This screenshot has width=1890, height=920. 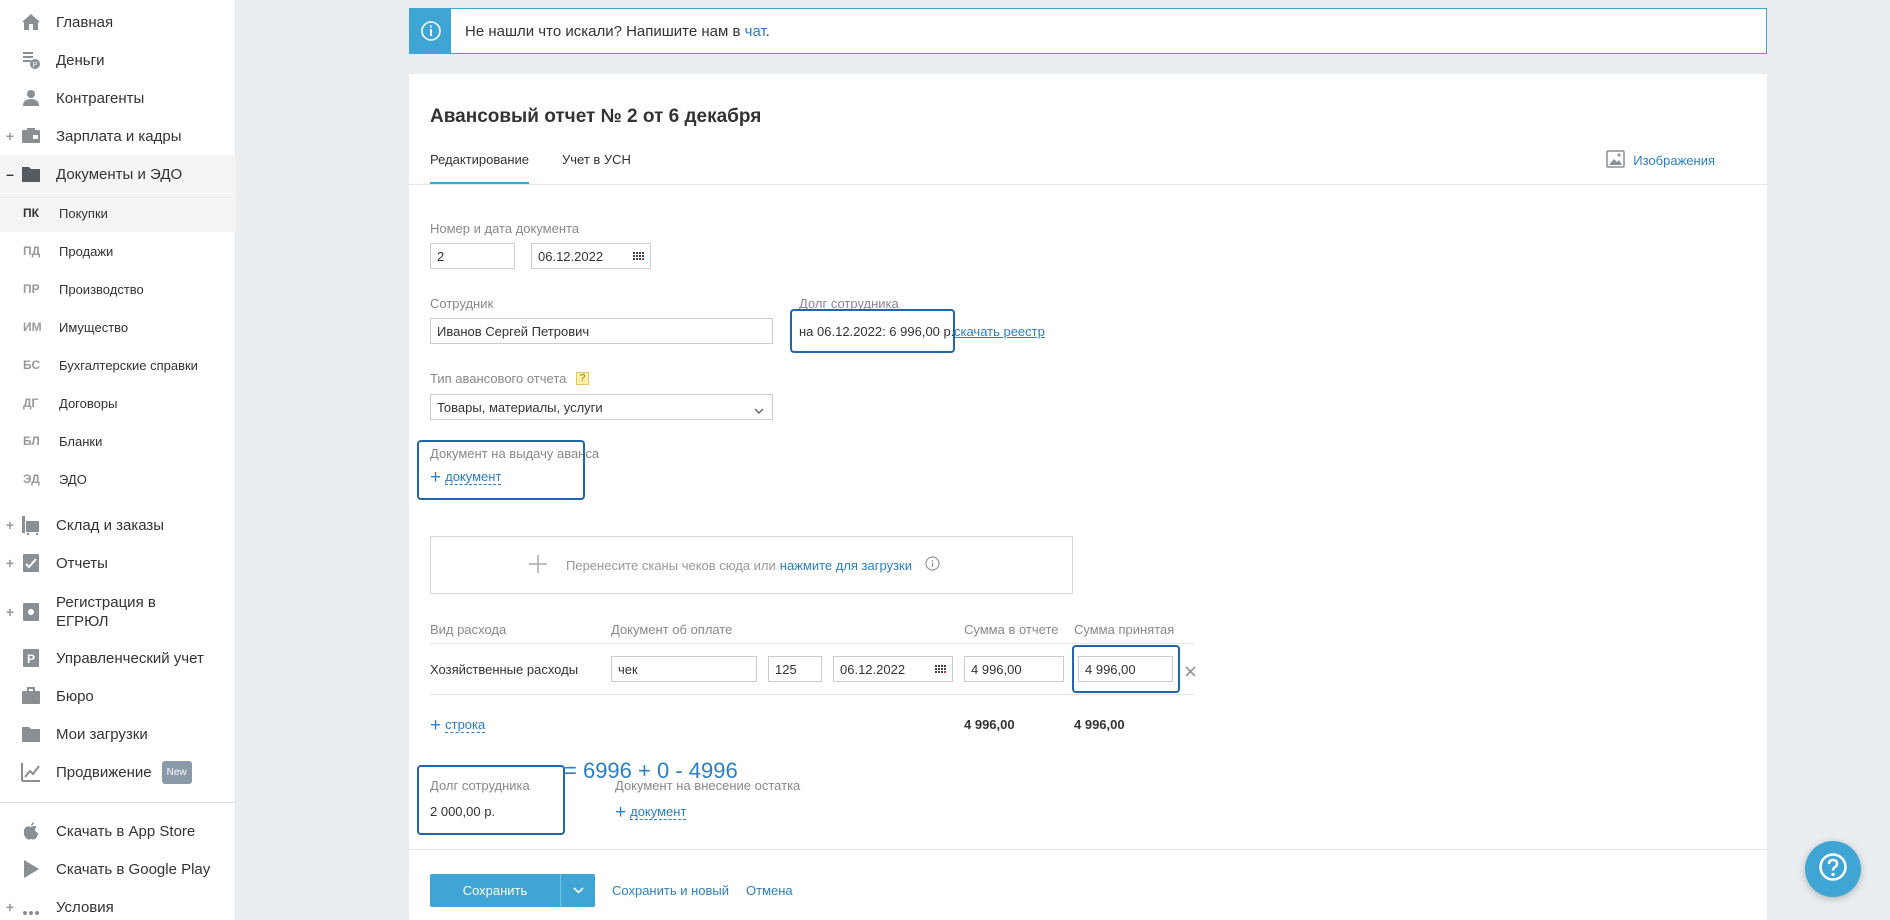 I want to click on chevron-down-icon, so click(x=578, y=890).